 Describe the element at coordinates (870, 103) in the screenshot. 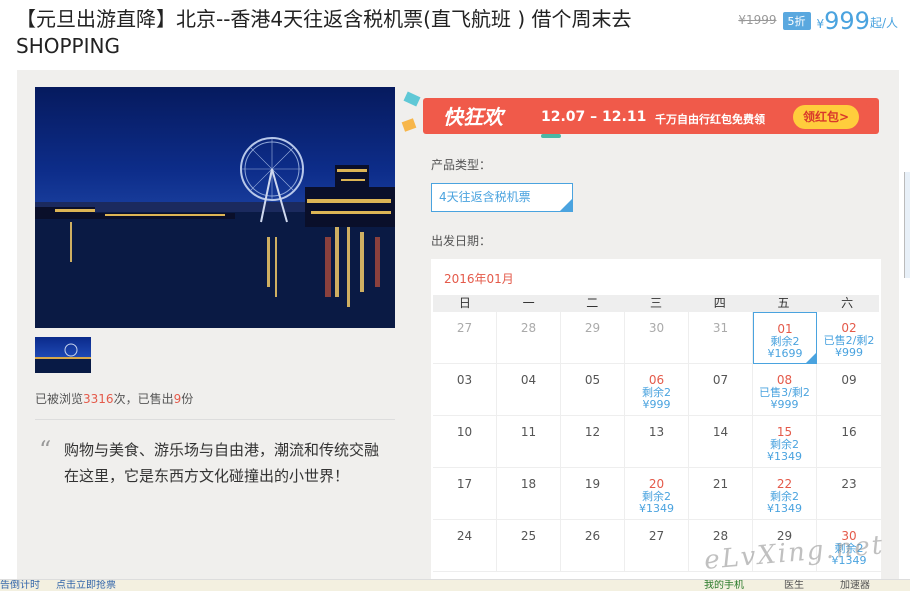

I see `slash-decoration-icon: ///` at that location.